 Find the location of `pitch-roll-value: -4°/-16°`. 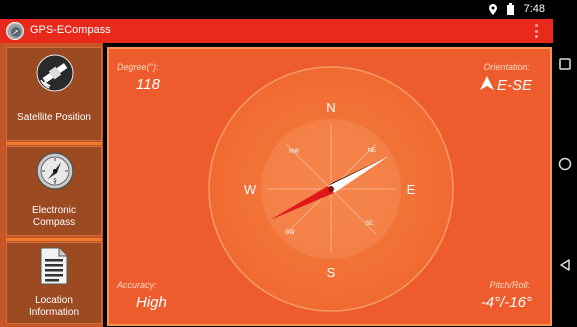

pitch-roll-value: -4°/-16° is located at coordinates (506, 302).